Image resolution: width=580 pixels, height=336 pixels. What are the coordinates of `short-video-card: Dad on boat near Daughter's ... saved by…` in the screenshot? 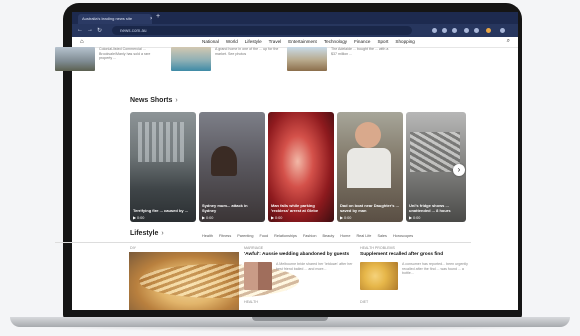 It's located at (370, 167).